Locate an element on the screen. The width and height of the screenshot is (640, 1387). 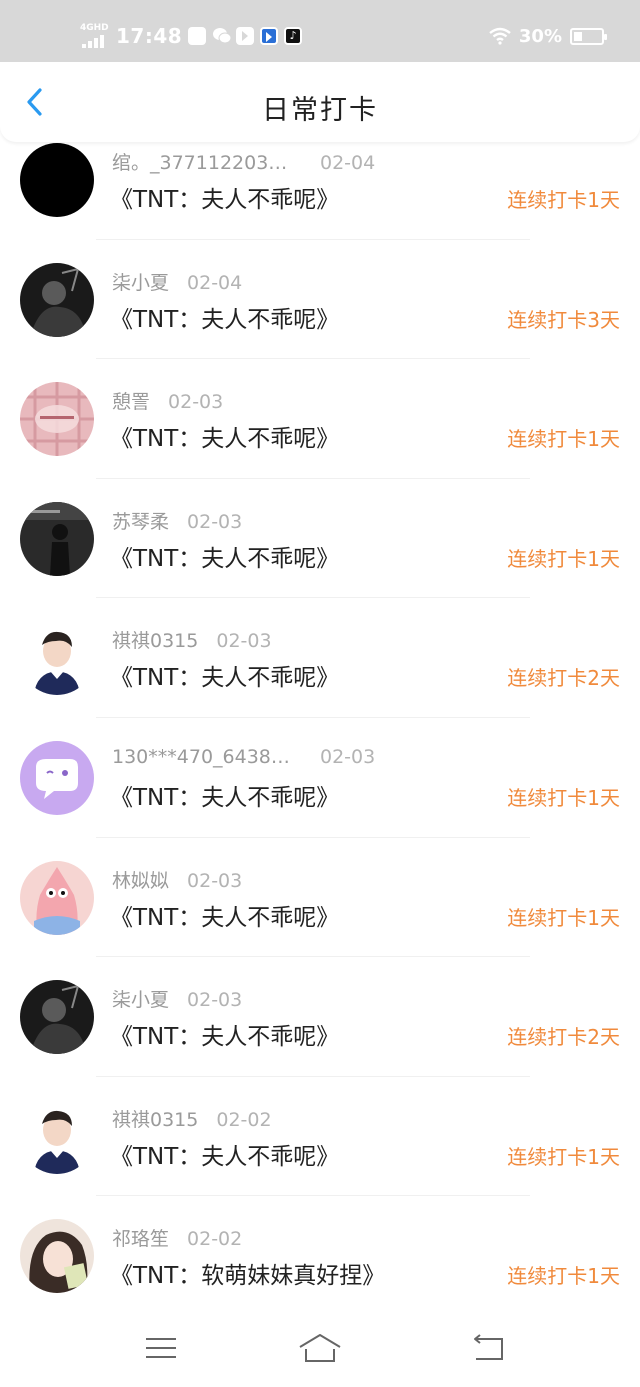
list-item: 祺祺0315 02-02 《TNT：夫人不乖呢》 连续打卡1天 is located at coordinates (320, 1137).